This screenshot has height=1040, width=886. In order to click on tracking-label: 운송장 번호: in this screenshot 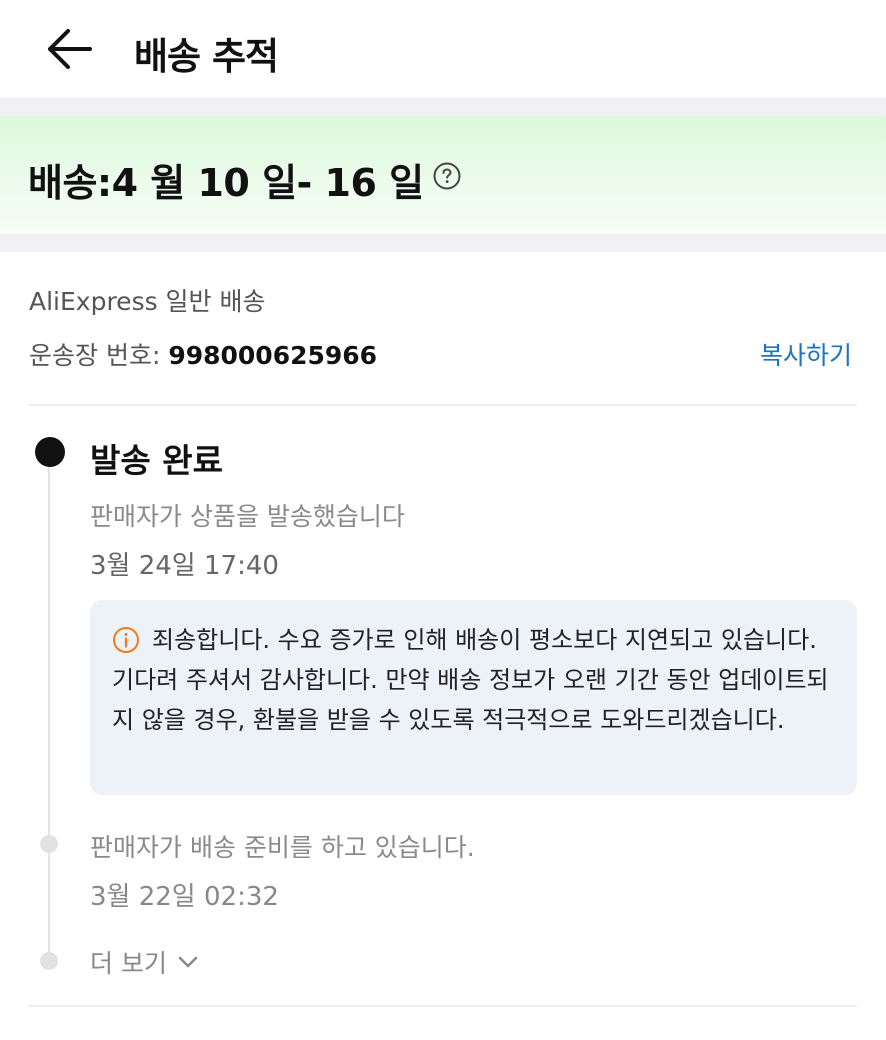, I will do `click(99, 355)`.